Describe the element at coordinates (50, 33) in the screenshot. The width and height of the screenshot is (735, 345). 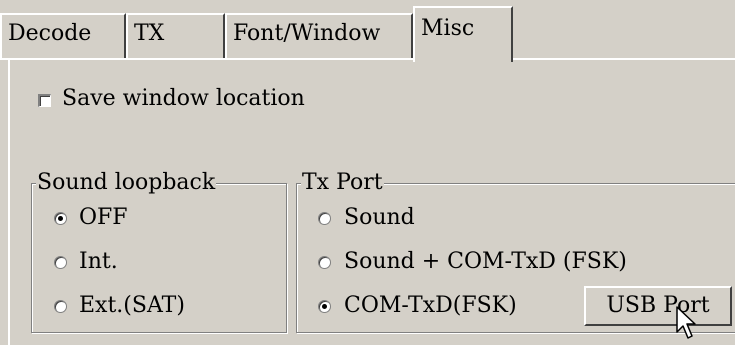
I see `tab-decode-label: Decode` at that location.